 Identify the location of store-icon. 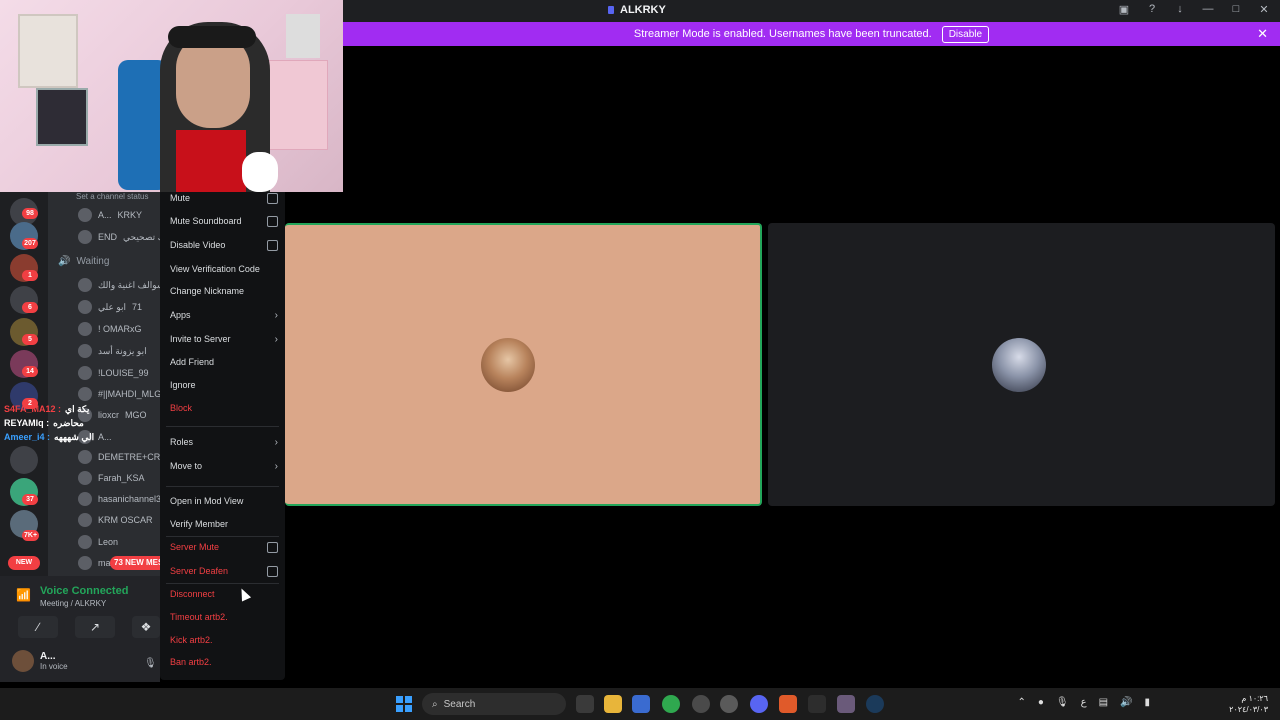
(641, 704).